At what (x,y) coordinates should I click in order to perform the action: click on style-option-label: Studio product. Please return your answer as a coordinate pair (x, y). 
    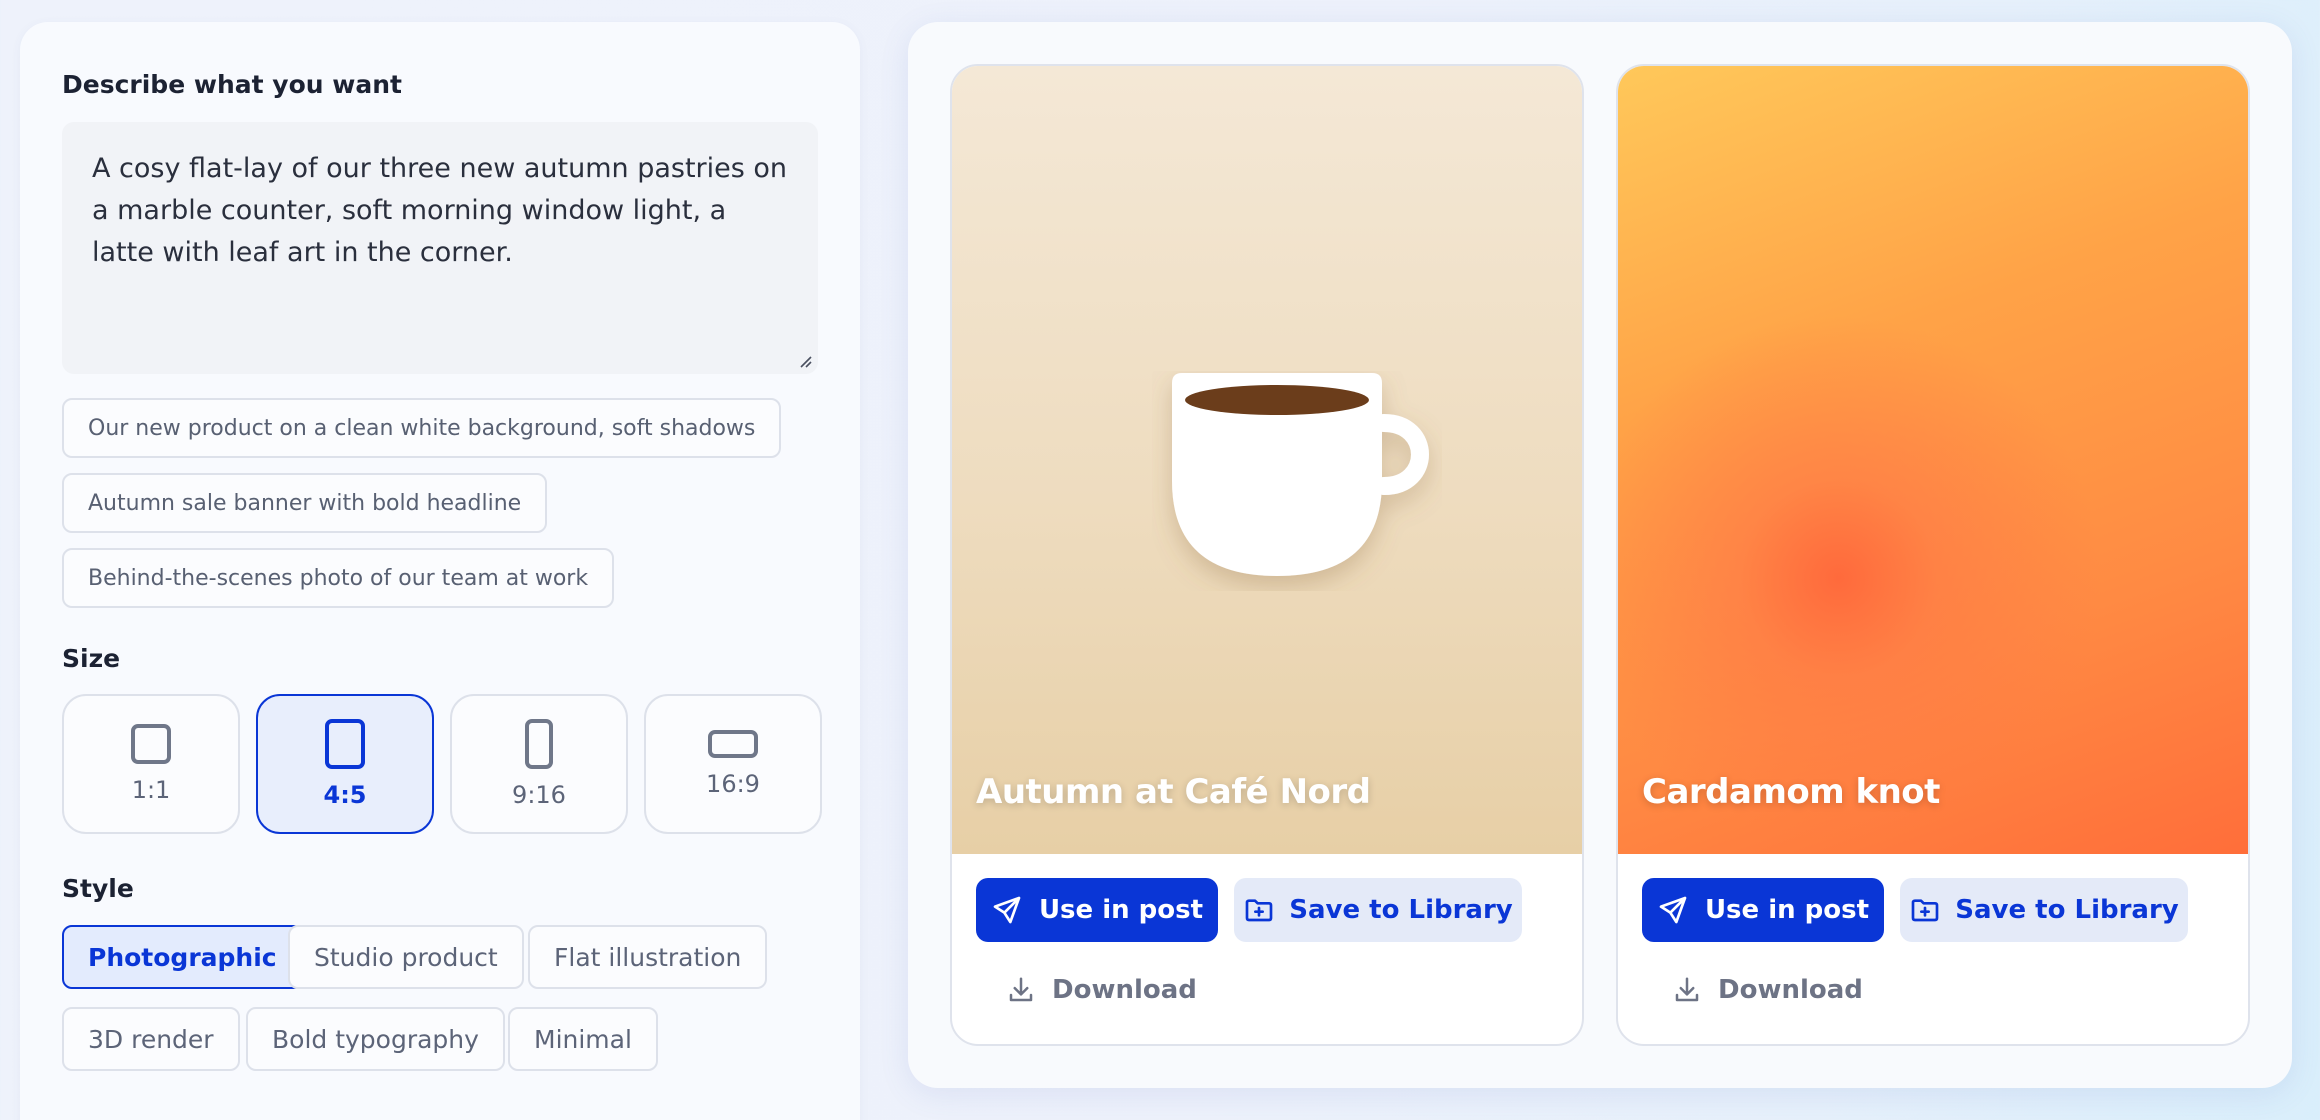
    Looking at the image, I should click on (406, 957).